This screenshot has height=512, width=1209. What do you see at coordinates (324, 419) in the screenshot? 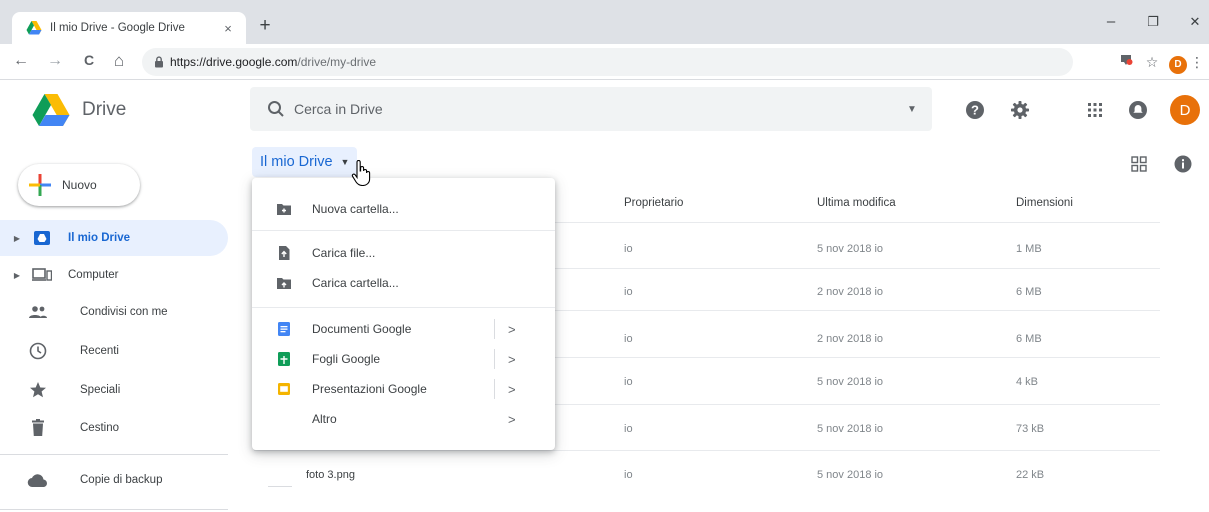
I see `menu-item-label: Altro` at bounding box center [324, 419].